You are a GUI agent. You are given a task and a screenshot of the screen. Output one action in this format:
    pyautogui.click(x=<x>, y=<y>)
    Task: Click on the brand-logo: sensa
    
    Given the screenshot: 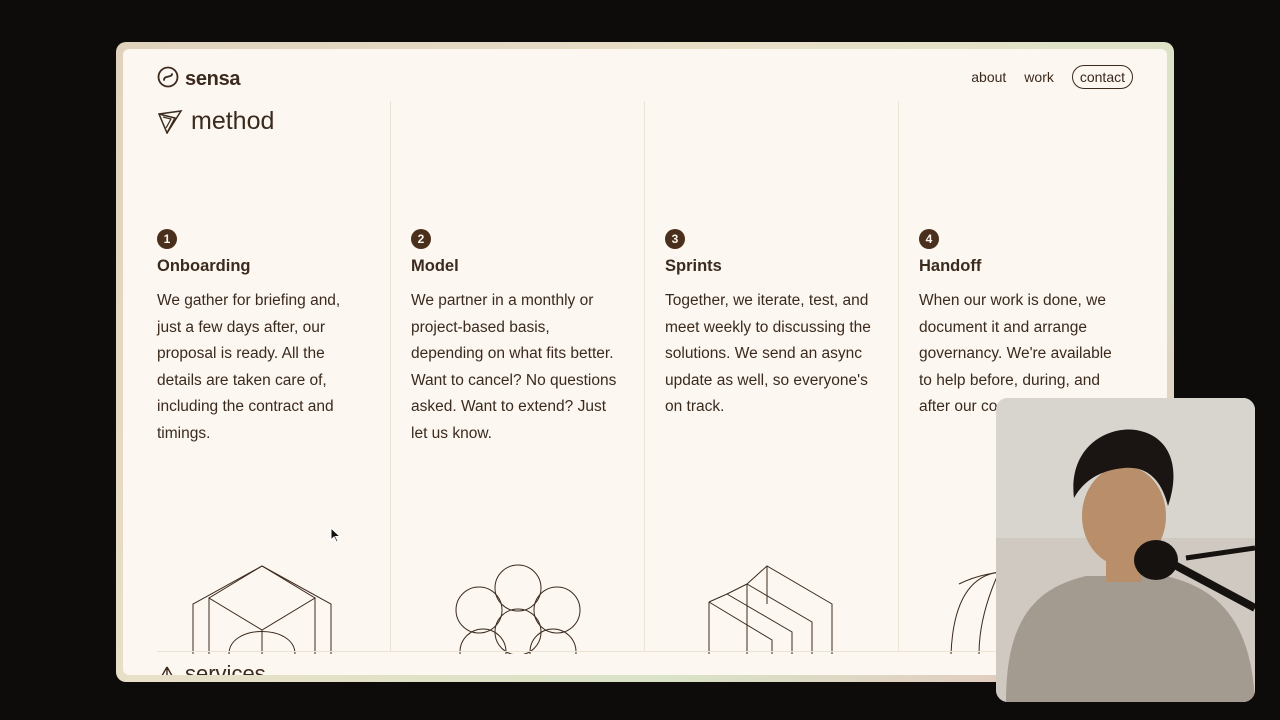 What is the action you would take?
    pyautogui.click(x=199, y=79)
    